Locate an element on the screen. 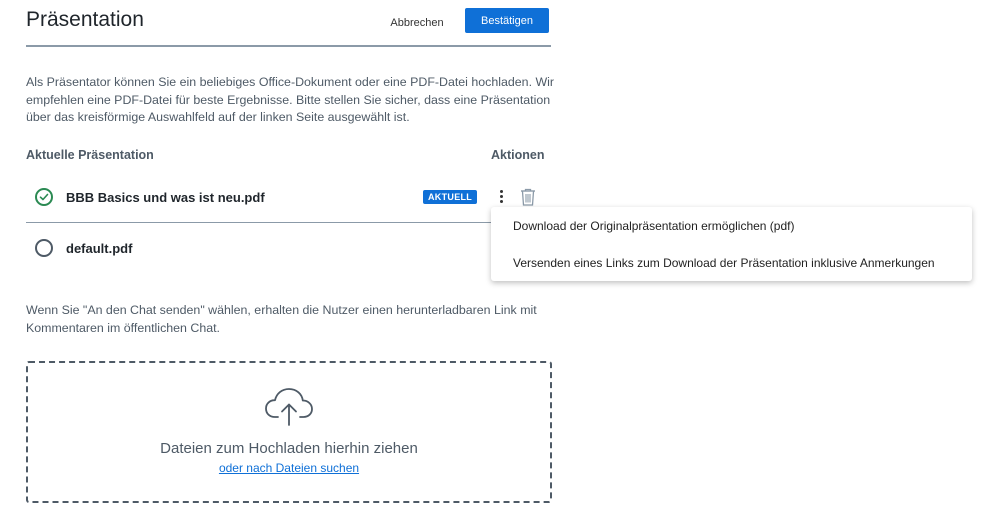 The height and width of the screenshot is (512, 992). current-badge: AKTUELL is located at coordinates (450, 197).